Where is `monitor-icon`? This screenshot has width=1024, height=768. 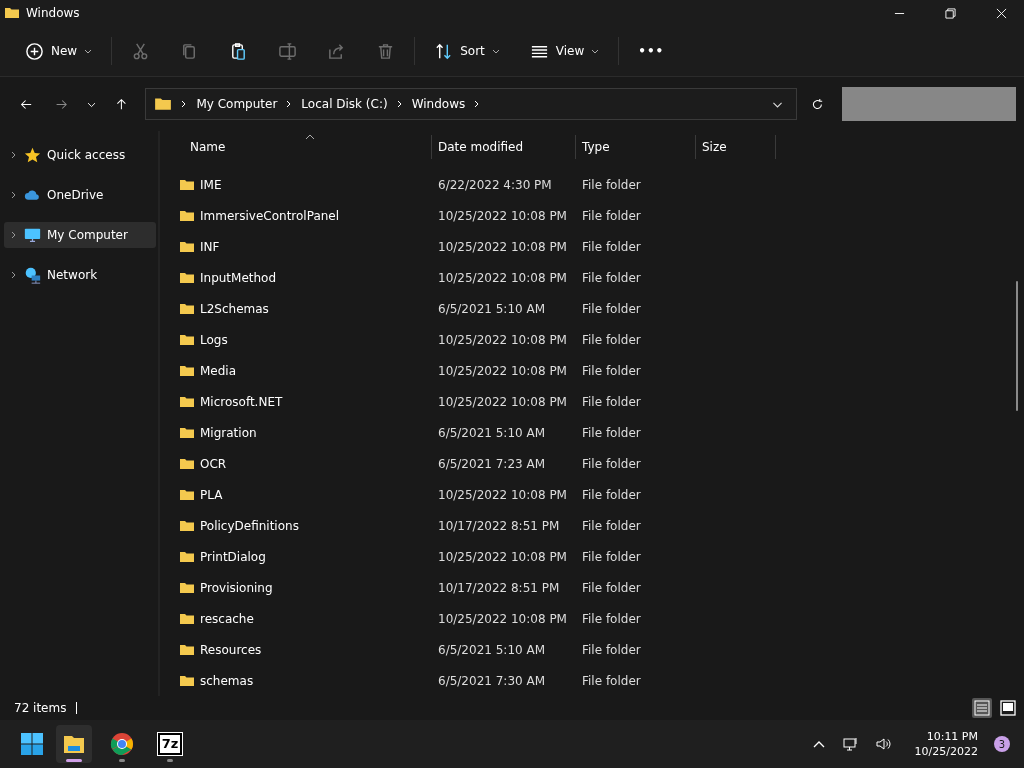
monitor-icon is located at coordinates (32, 235).